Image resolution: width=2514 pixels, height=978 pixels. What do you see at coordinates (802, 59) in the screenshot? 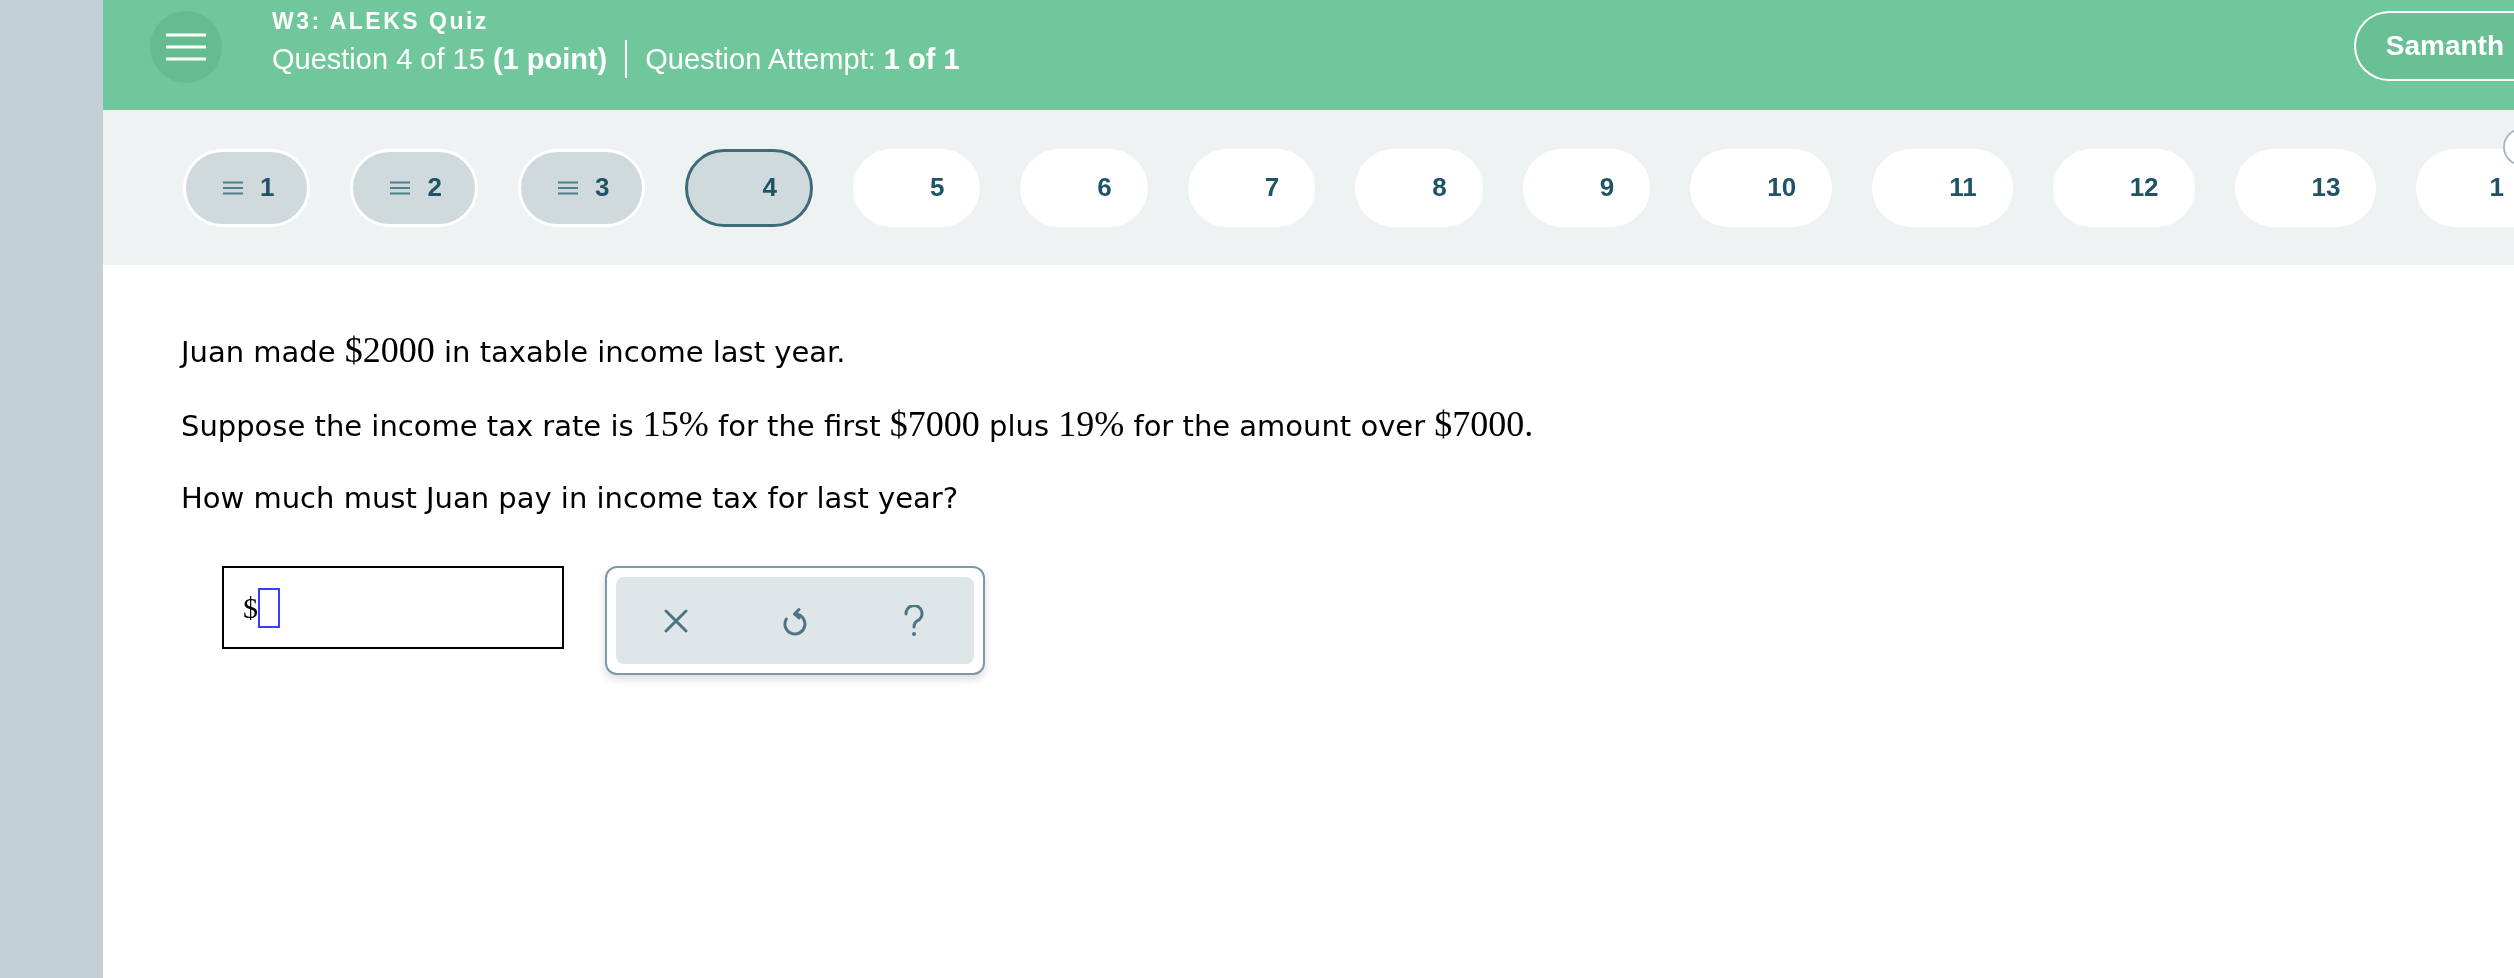
I see `attempt-info: Question Attempt: 1 of 1` at bounding box center [802, 59].